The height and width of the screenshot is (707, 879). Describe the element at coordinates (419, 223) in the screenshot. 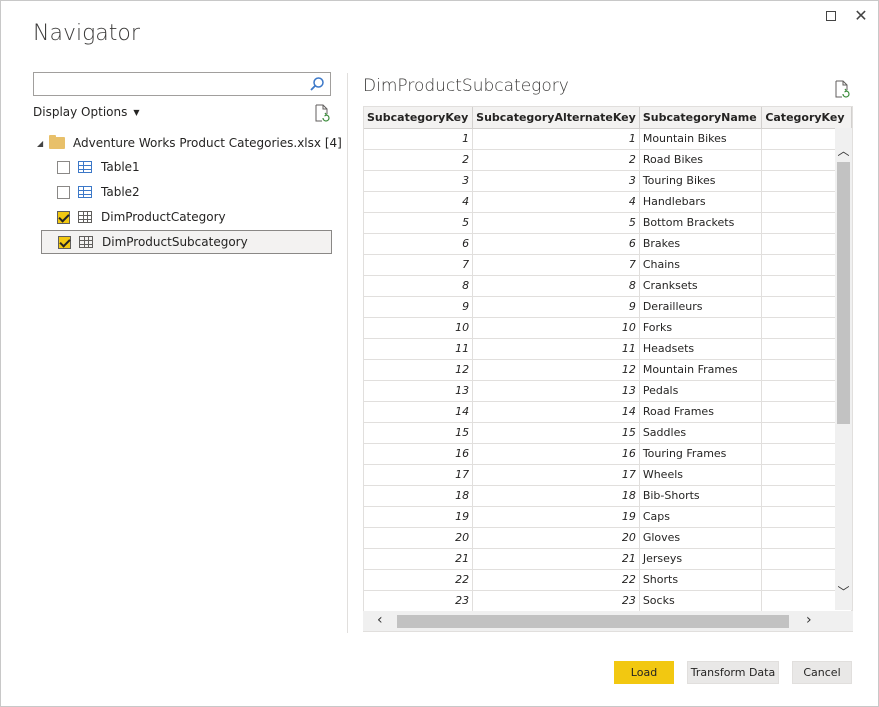

I see `table-cell: 5` at that location.